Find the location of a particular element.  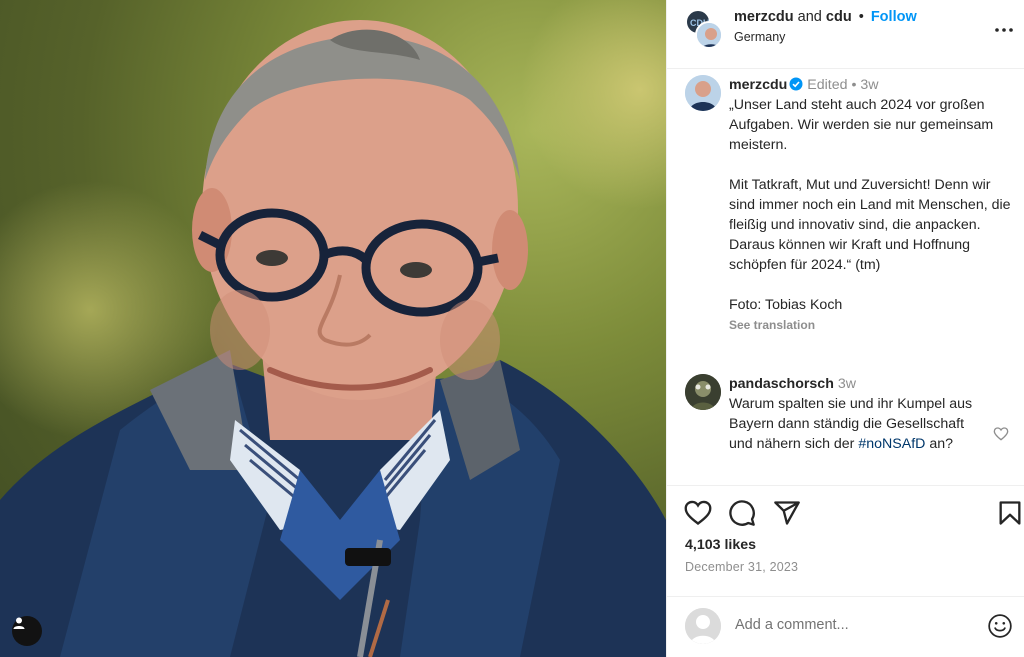

comment-text-end: an? is located at coordinates (941, 444).